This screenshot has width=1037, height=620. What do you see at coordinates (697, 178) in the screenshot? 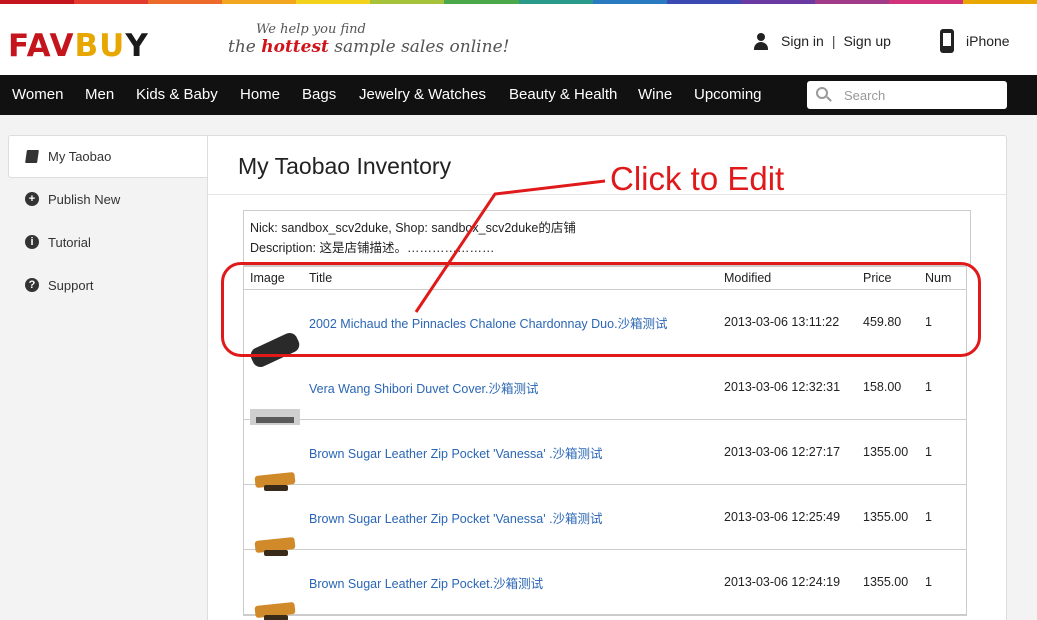
I see `annotation-label: Click to Edit` at bounding box center [697, 178].